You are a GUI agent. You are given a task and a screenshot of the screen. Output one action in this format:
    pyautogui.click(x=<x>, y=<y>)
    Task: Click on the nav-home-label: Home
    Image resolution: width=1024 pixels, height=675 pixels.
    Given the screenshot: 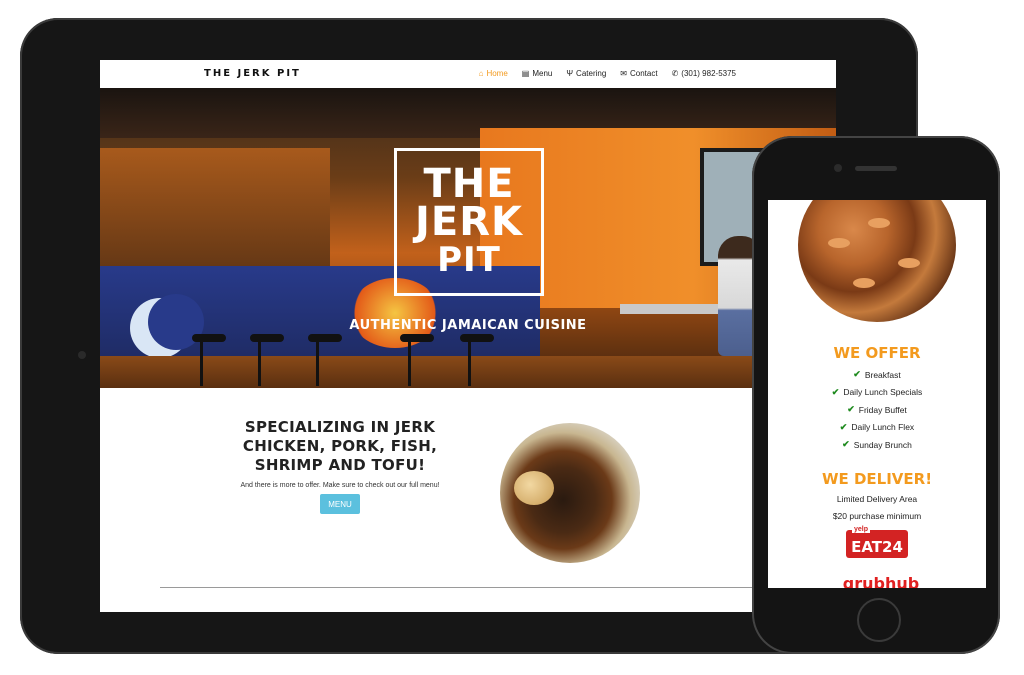 What is the action you would take?
    pyautogui.click(x=497, y=73)
    